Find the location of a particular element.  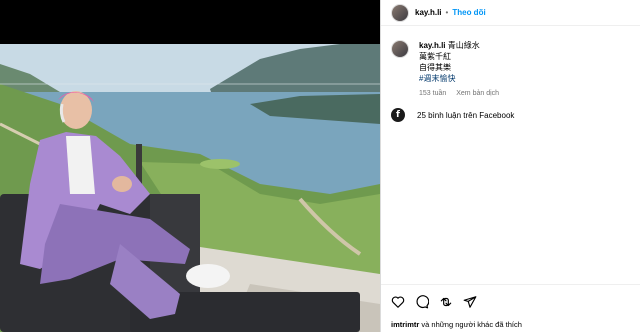

facebook-comments-text: 25 bình luận trên Facebook is located at coordinates (465, 115).